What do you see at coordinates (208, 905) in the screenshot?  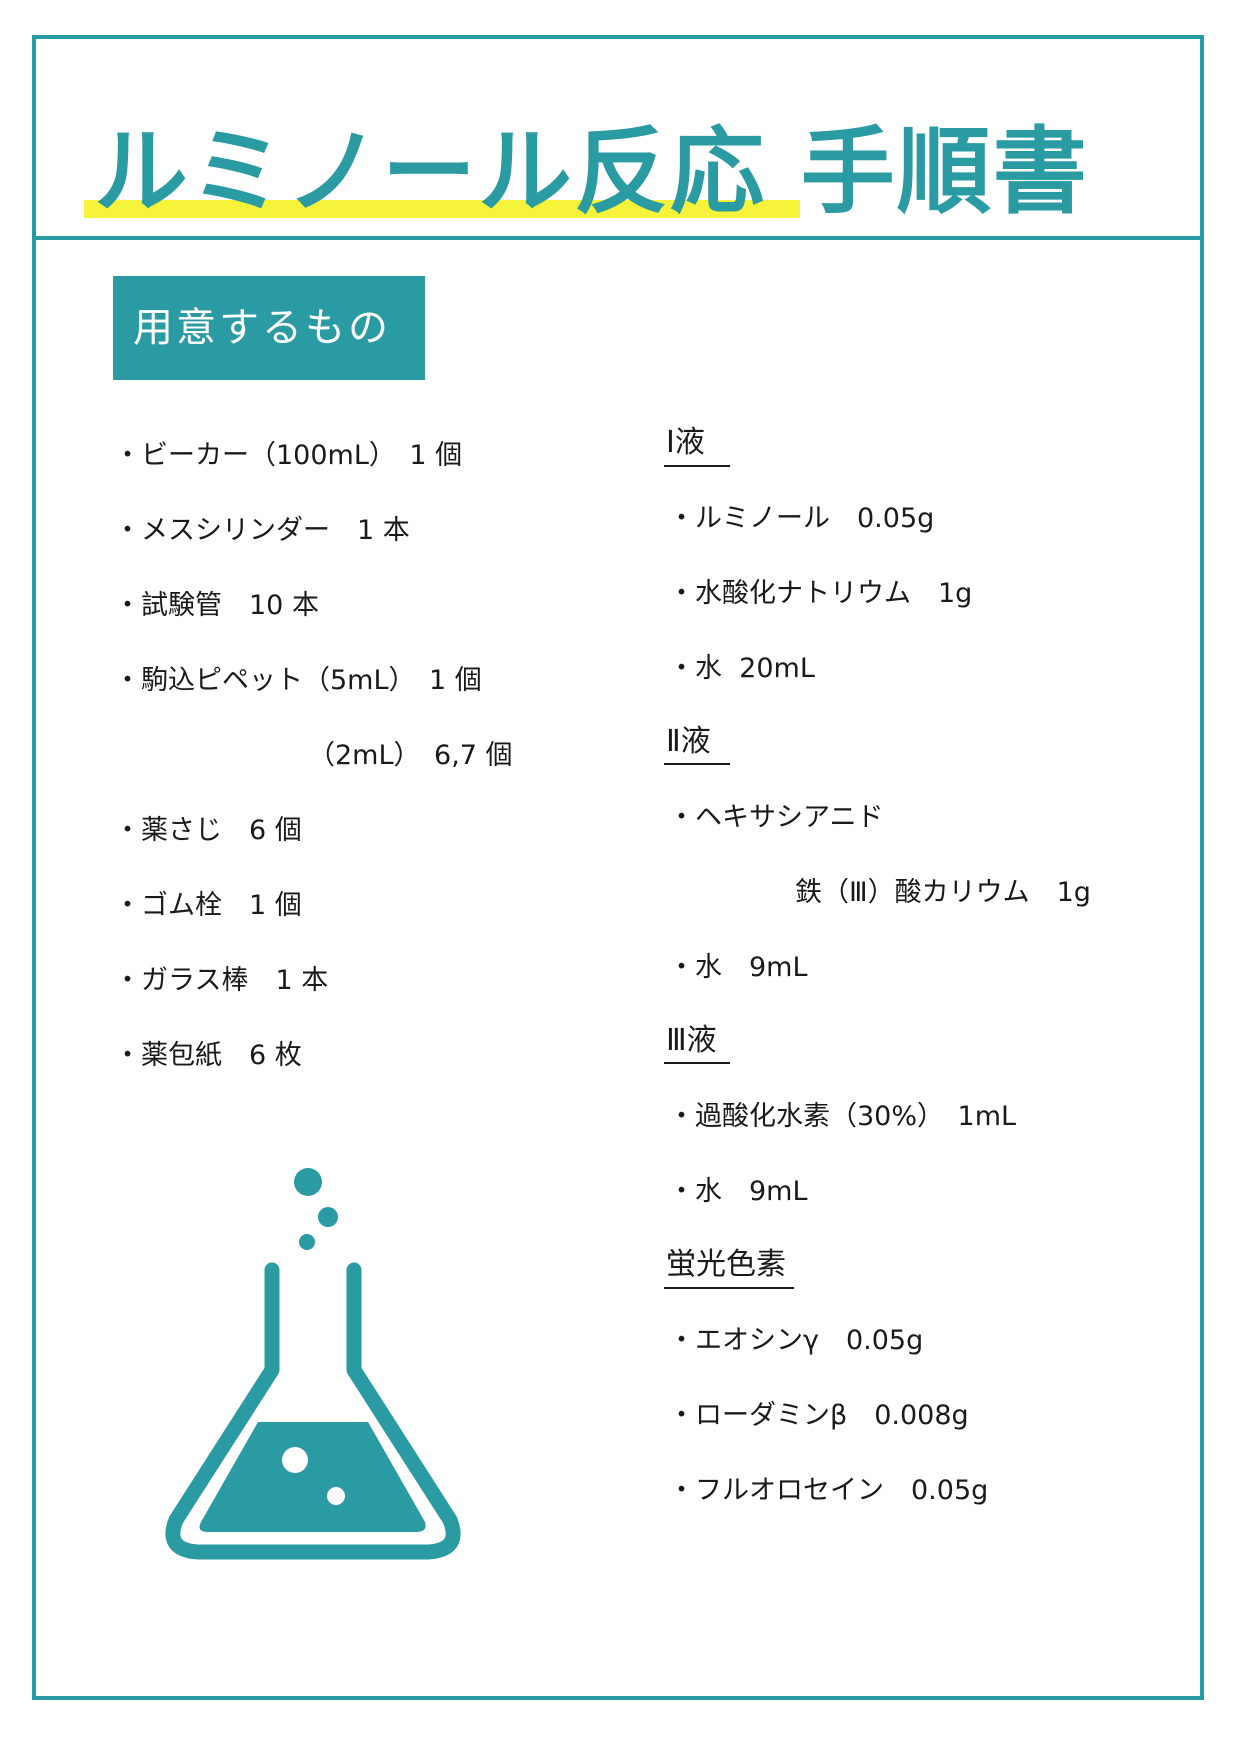 I see `material-item: ・ゴム栓 1 個` at bounding box center [208, 905].